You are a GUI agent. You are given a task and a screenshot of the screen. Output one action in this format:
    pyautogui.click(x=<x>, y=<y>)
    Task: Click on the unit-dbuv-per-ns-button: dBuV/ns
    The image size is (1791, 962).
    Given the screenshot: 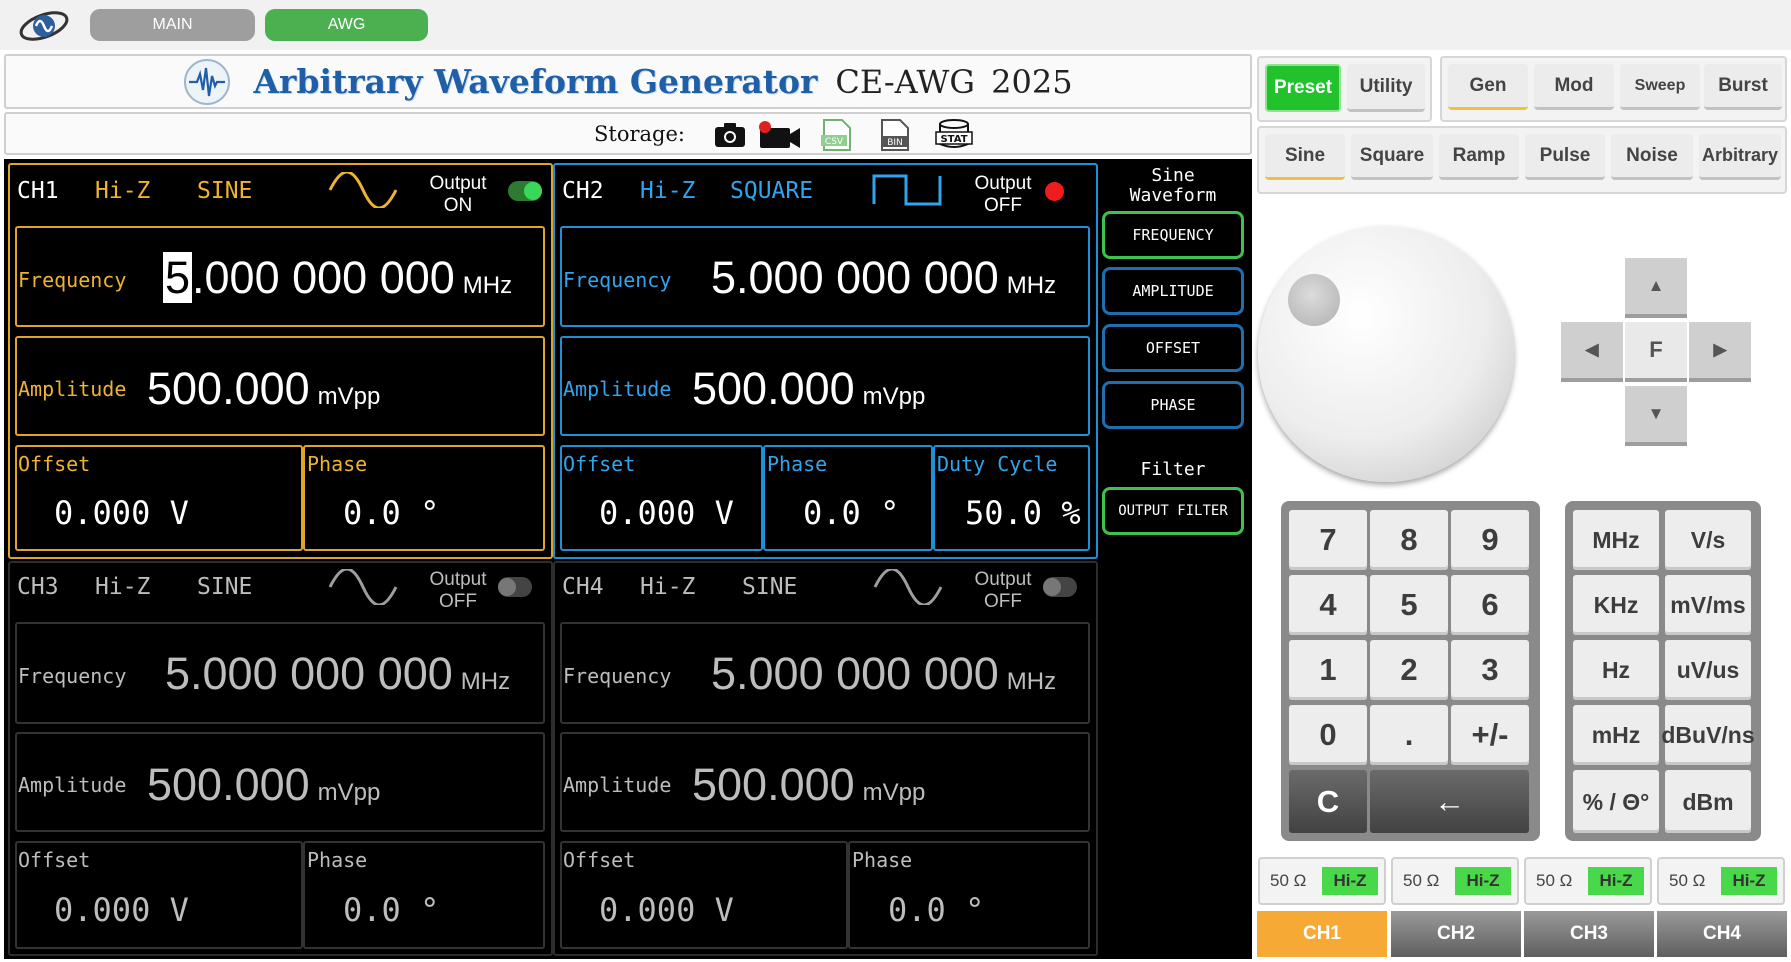 What is the action you would take?
    pyautogui.click(x=1708, y=735)
    